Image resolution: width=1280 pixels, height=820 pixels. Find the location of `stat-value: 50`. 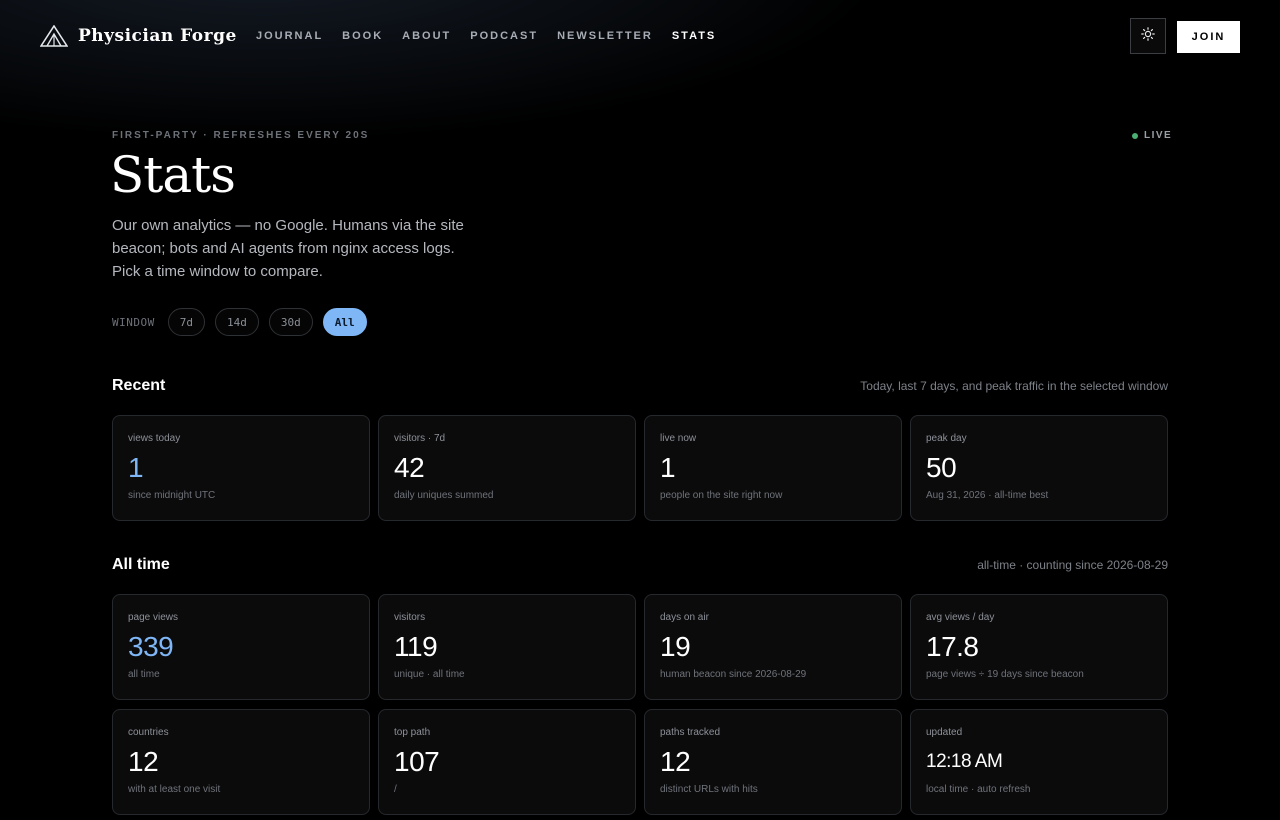

stat-value: 50 is located at coordinates (941, 467).